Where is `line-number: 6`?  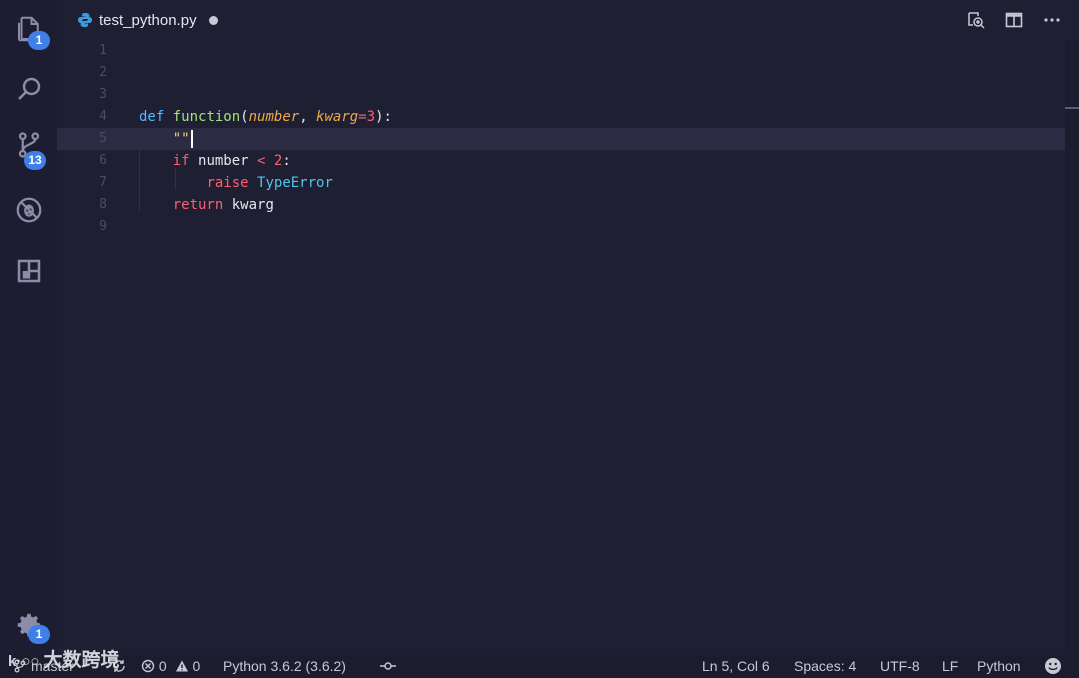 line-number: 6 is located at coordinates (103, 160).